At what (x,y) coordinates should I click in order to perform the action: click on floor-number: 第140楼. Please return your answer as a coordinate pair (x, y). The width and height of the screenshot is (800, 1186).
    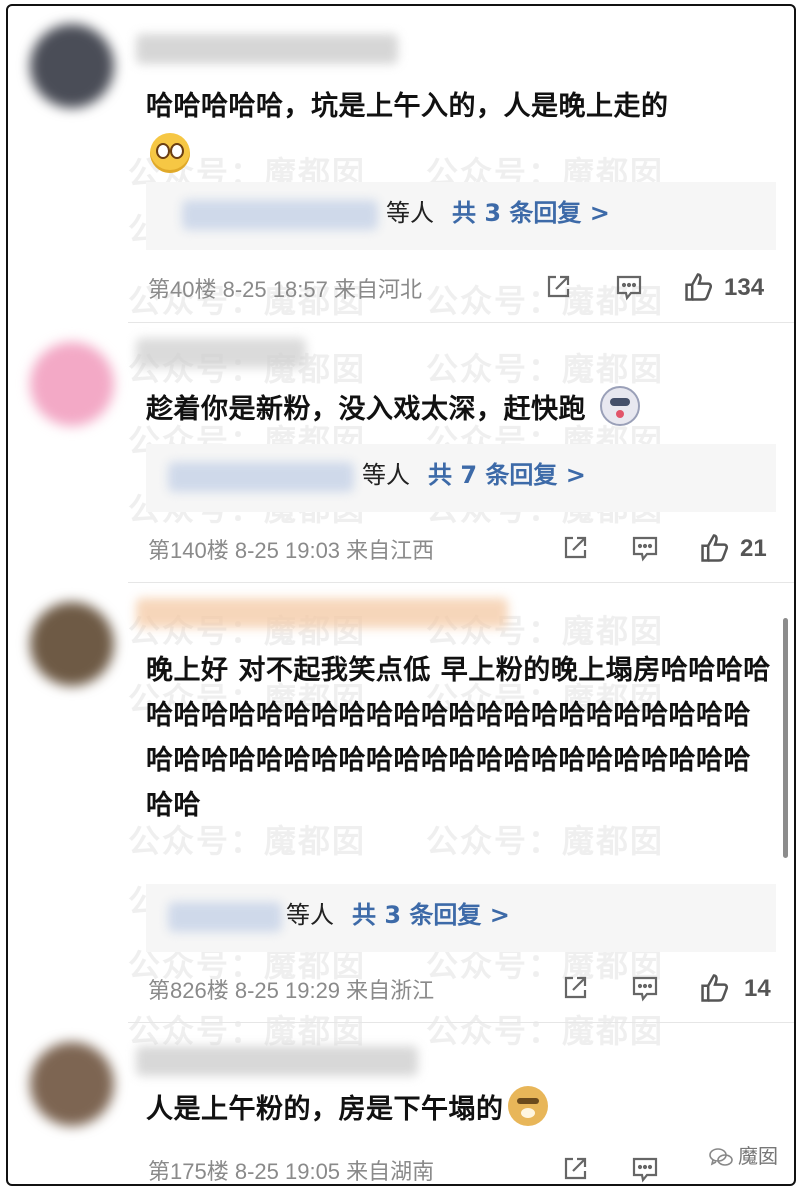
    Looking at the image, I should click on (188, 550).